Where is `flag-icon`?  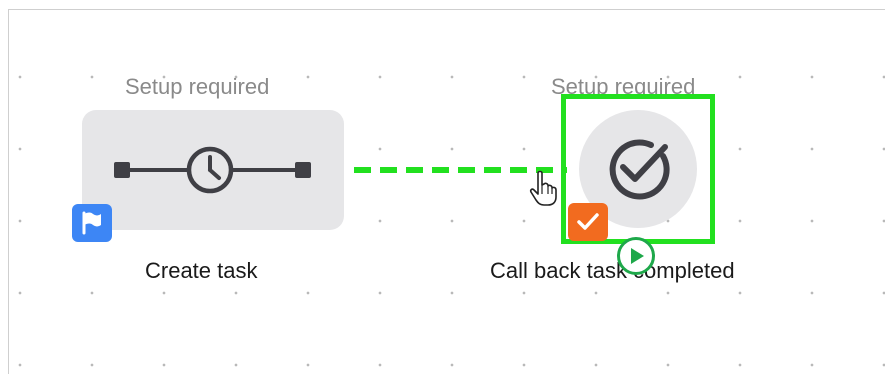
flag-icon is located at coordinates (91, 223).